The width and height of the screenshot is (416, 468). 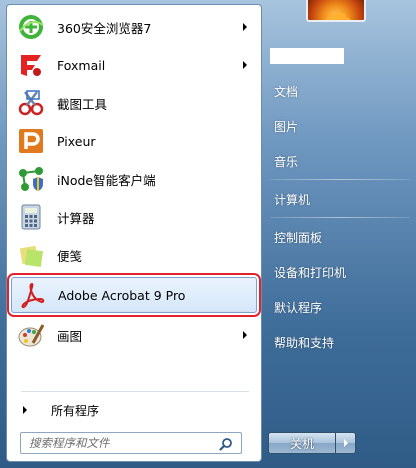 What do you see at coordinates (135, 410) in the screenshot?
I see `all-programs-button: 所有程序` at bounding box center [135, 410].